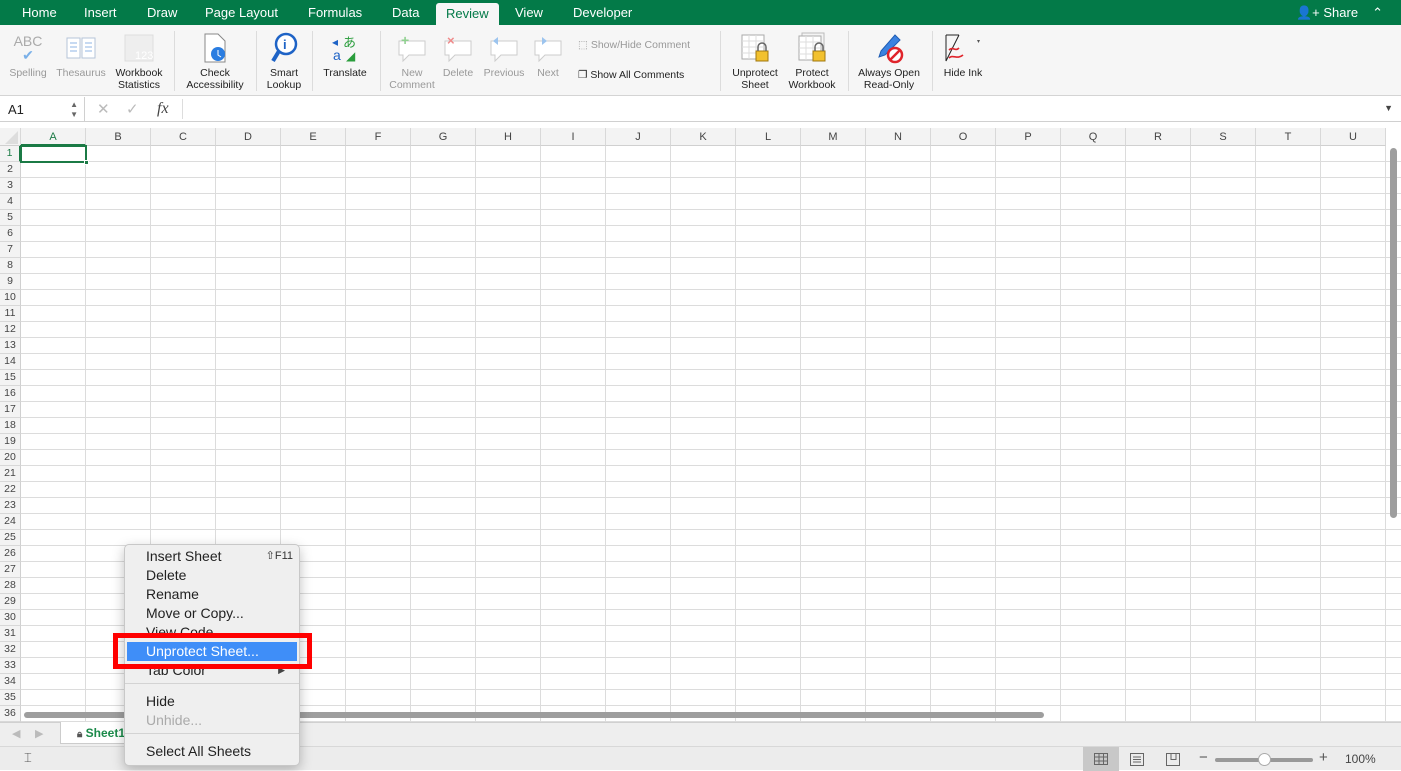  Describe the element at coordinates (573, 137) in the screenshot. I see `column-header-I: I` at that location.